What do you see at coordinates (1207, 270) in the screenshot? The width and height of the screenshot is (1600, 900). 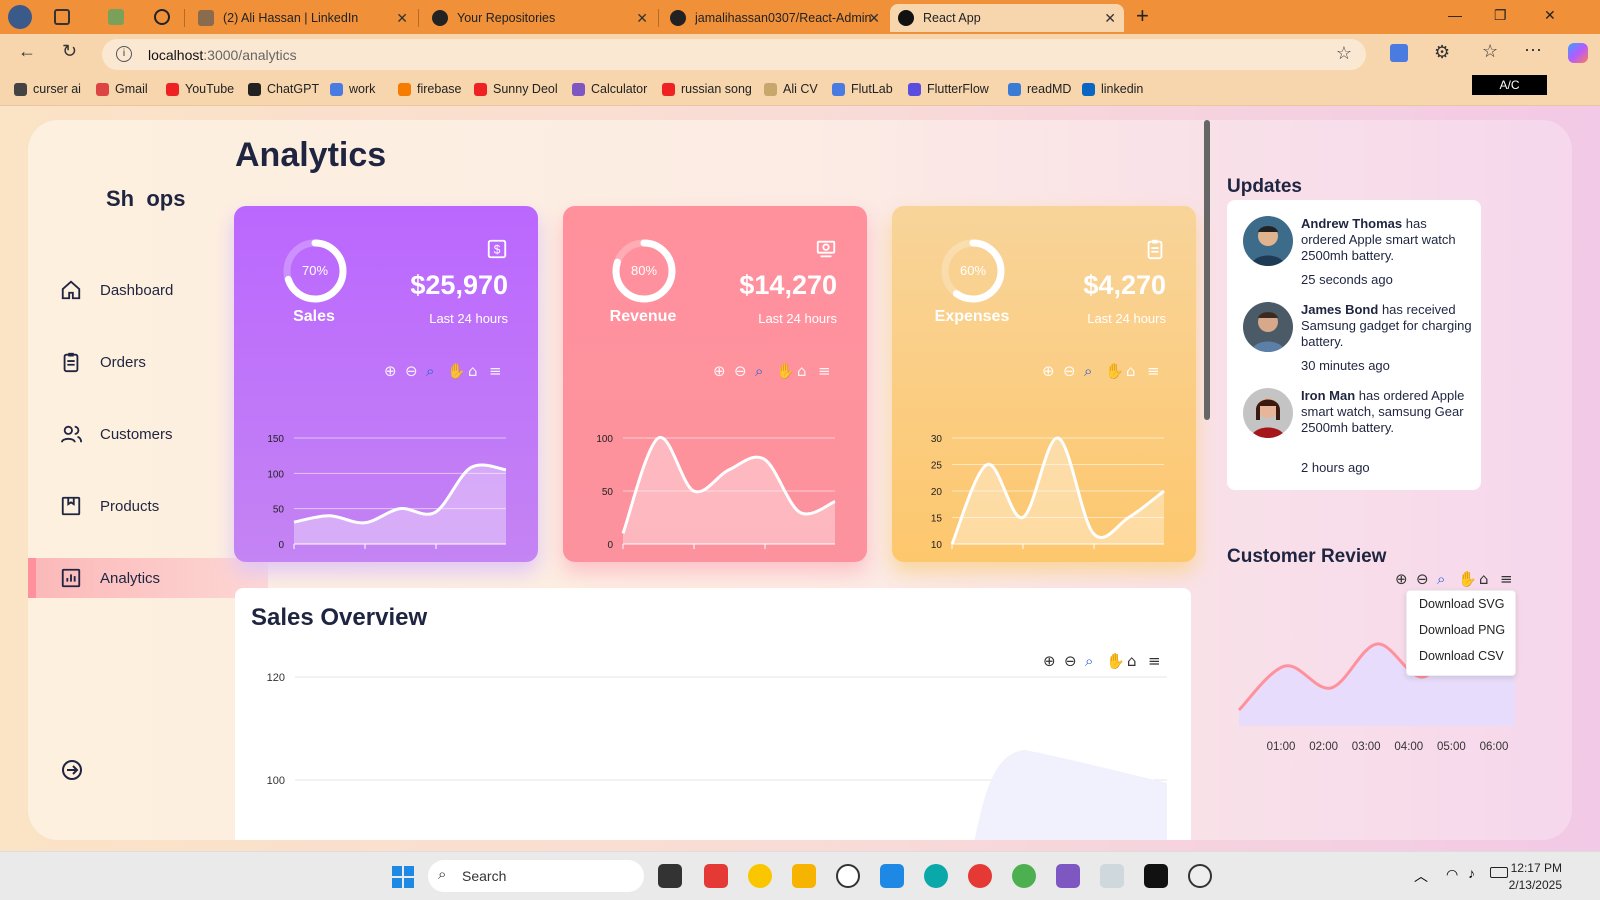 I see `scrollbar` at bounding box center [1207, 270].